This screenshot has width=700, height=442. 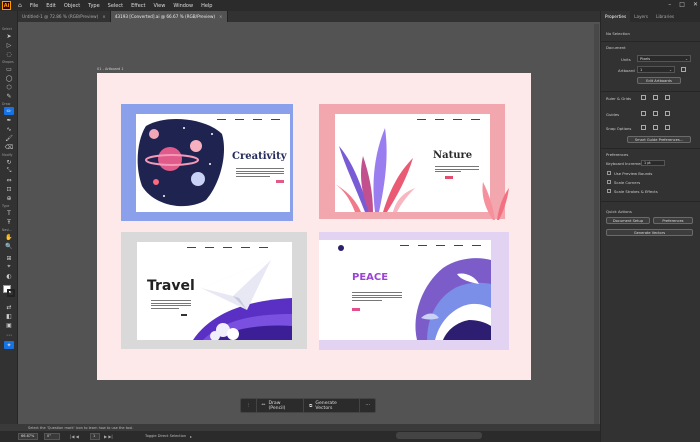 I want to click on minimize-icon: –, so click(x=669, y=4).